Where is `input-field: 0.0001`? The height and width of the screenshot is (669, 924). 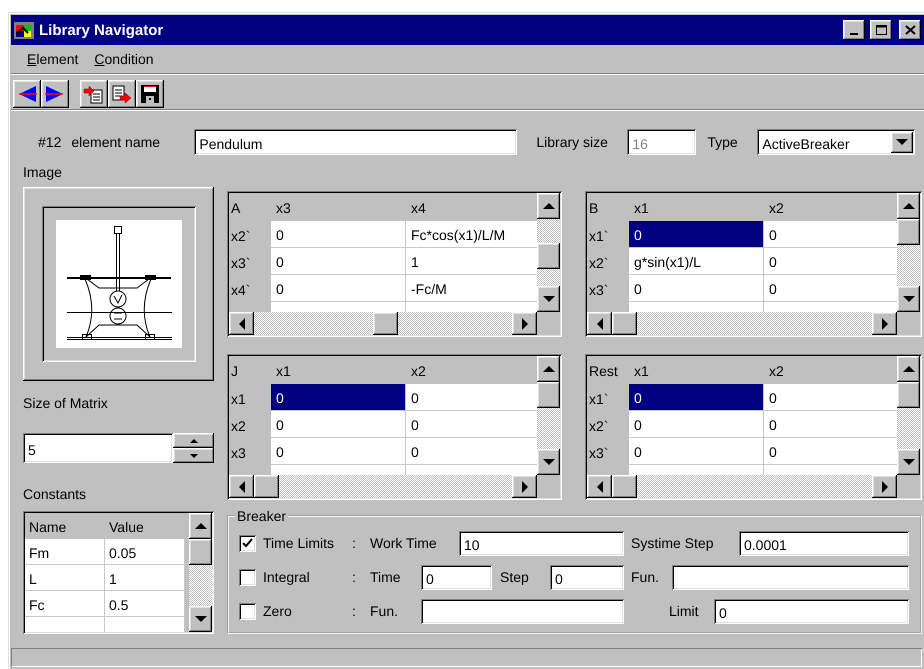
input-field: 0.0001 is located at coordinates (824, 543).